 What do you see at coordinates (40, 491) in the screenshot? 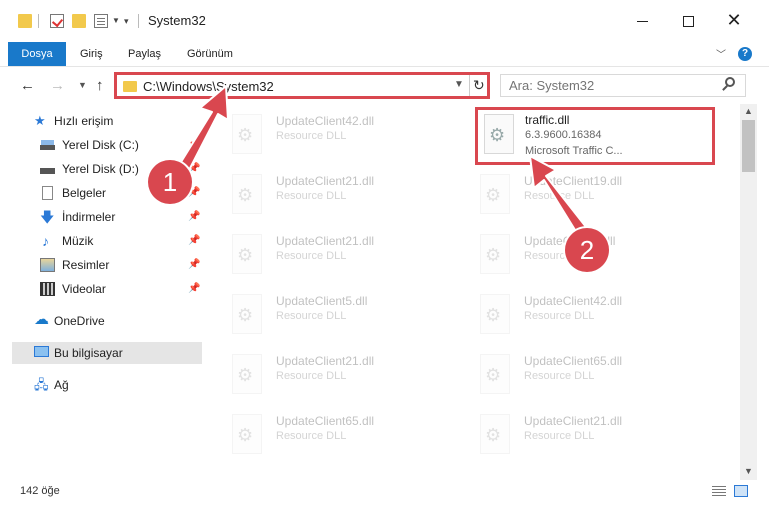
I see `item-count: 142 öğe` at bounding box center [40, 491].